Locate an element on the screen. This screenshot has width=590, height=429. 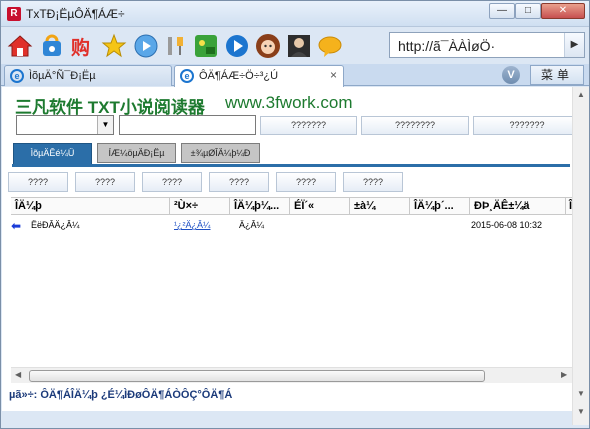
title-bar: R TxTÐ¡ËµÔÄ¶ÁÆ÷ — □ ✕ is located at coordinates (295, 14).